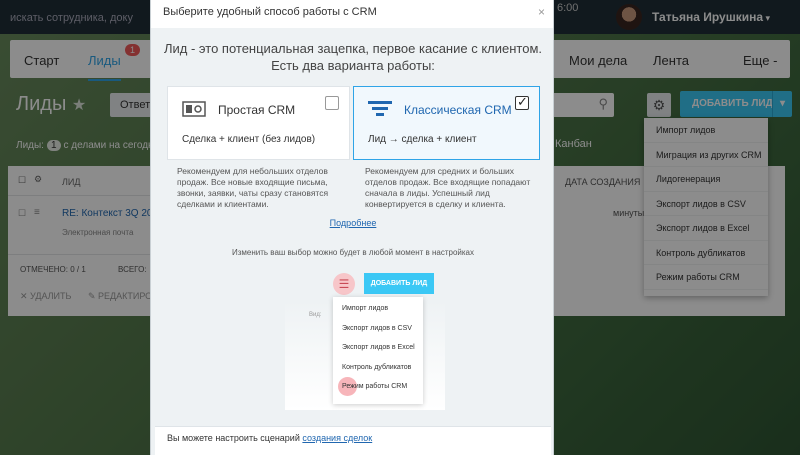 The height and width of the screenshot is (455, 800). I want to click on more-info-label: Подробнее, so click(353, 223).